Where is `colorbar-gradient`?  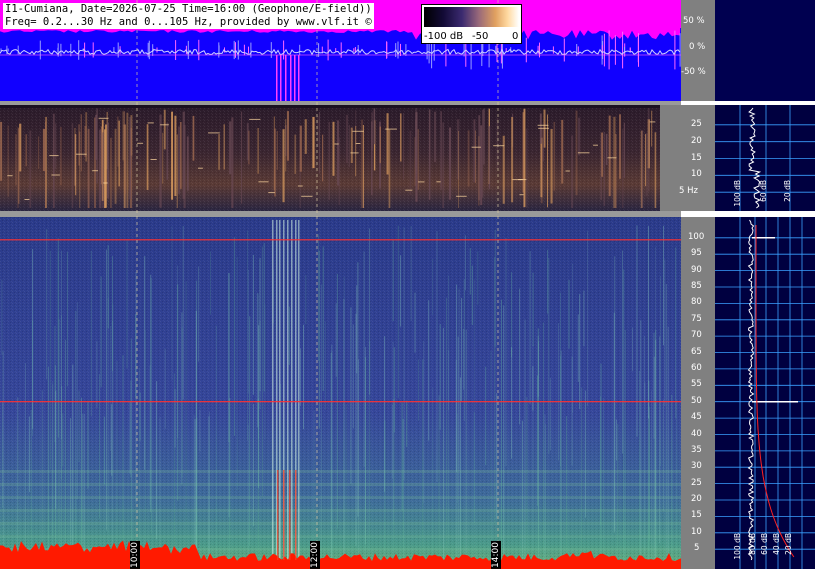
colorbar-gradient is located at coordinates (471, 17).